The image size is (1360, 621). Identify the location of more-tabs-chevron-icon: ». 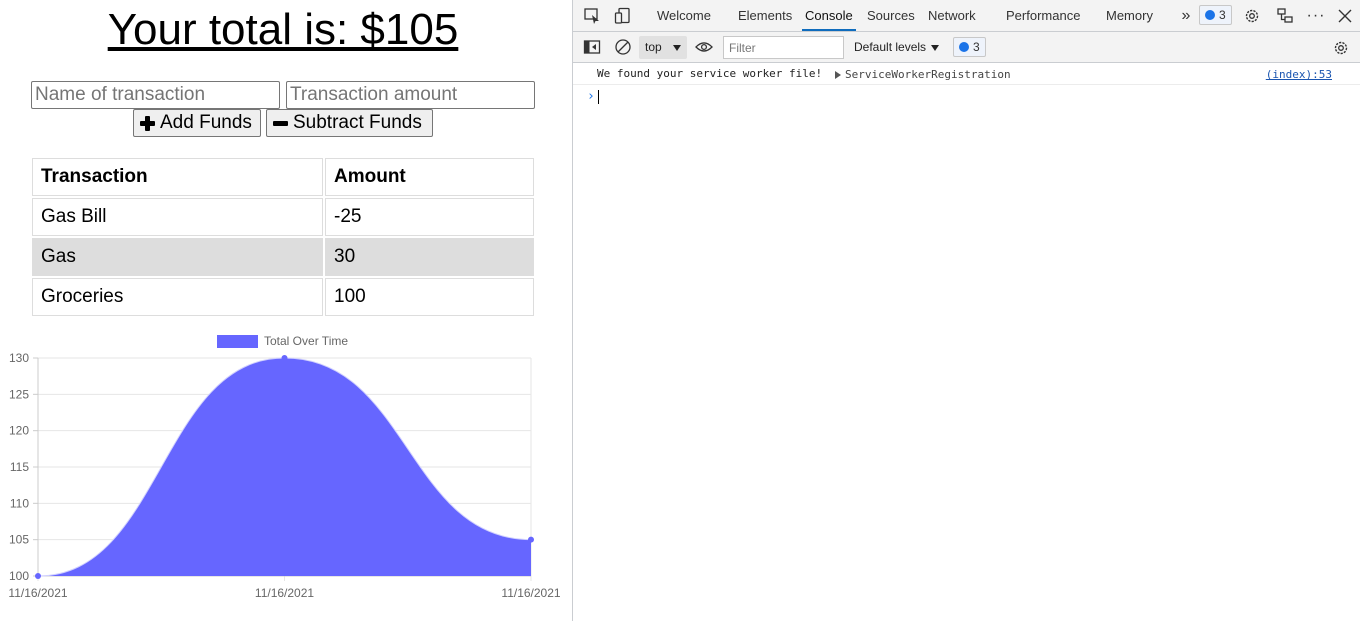
(1186, 15).